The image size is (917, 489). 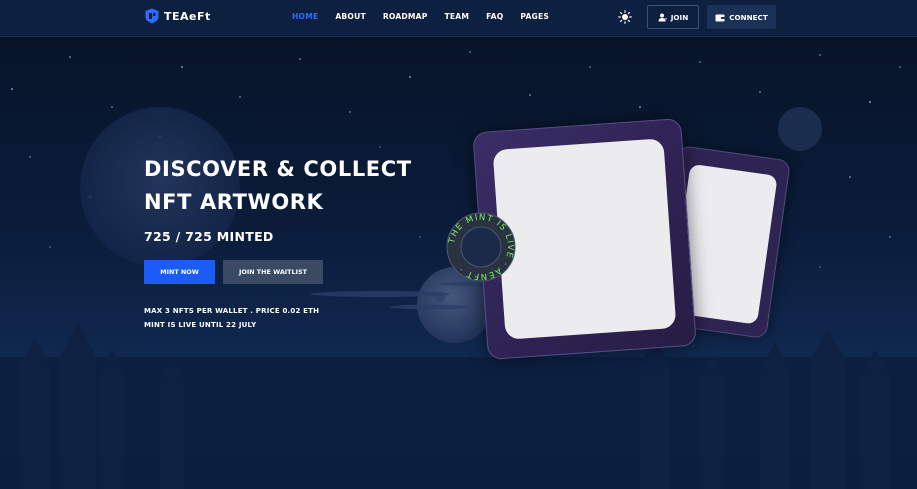 I want to click on connect-button: CONNECT, so click(x=741, y=17).